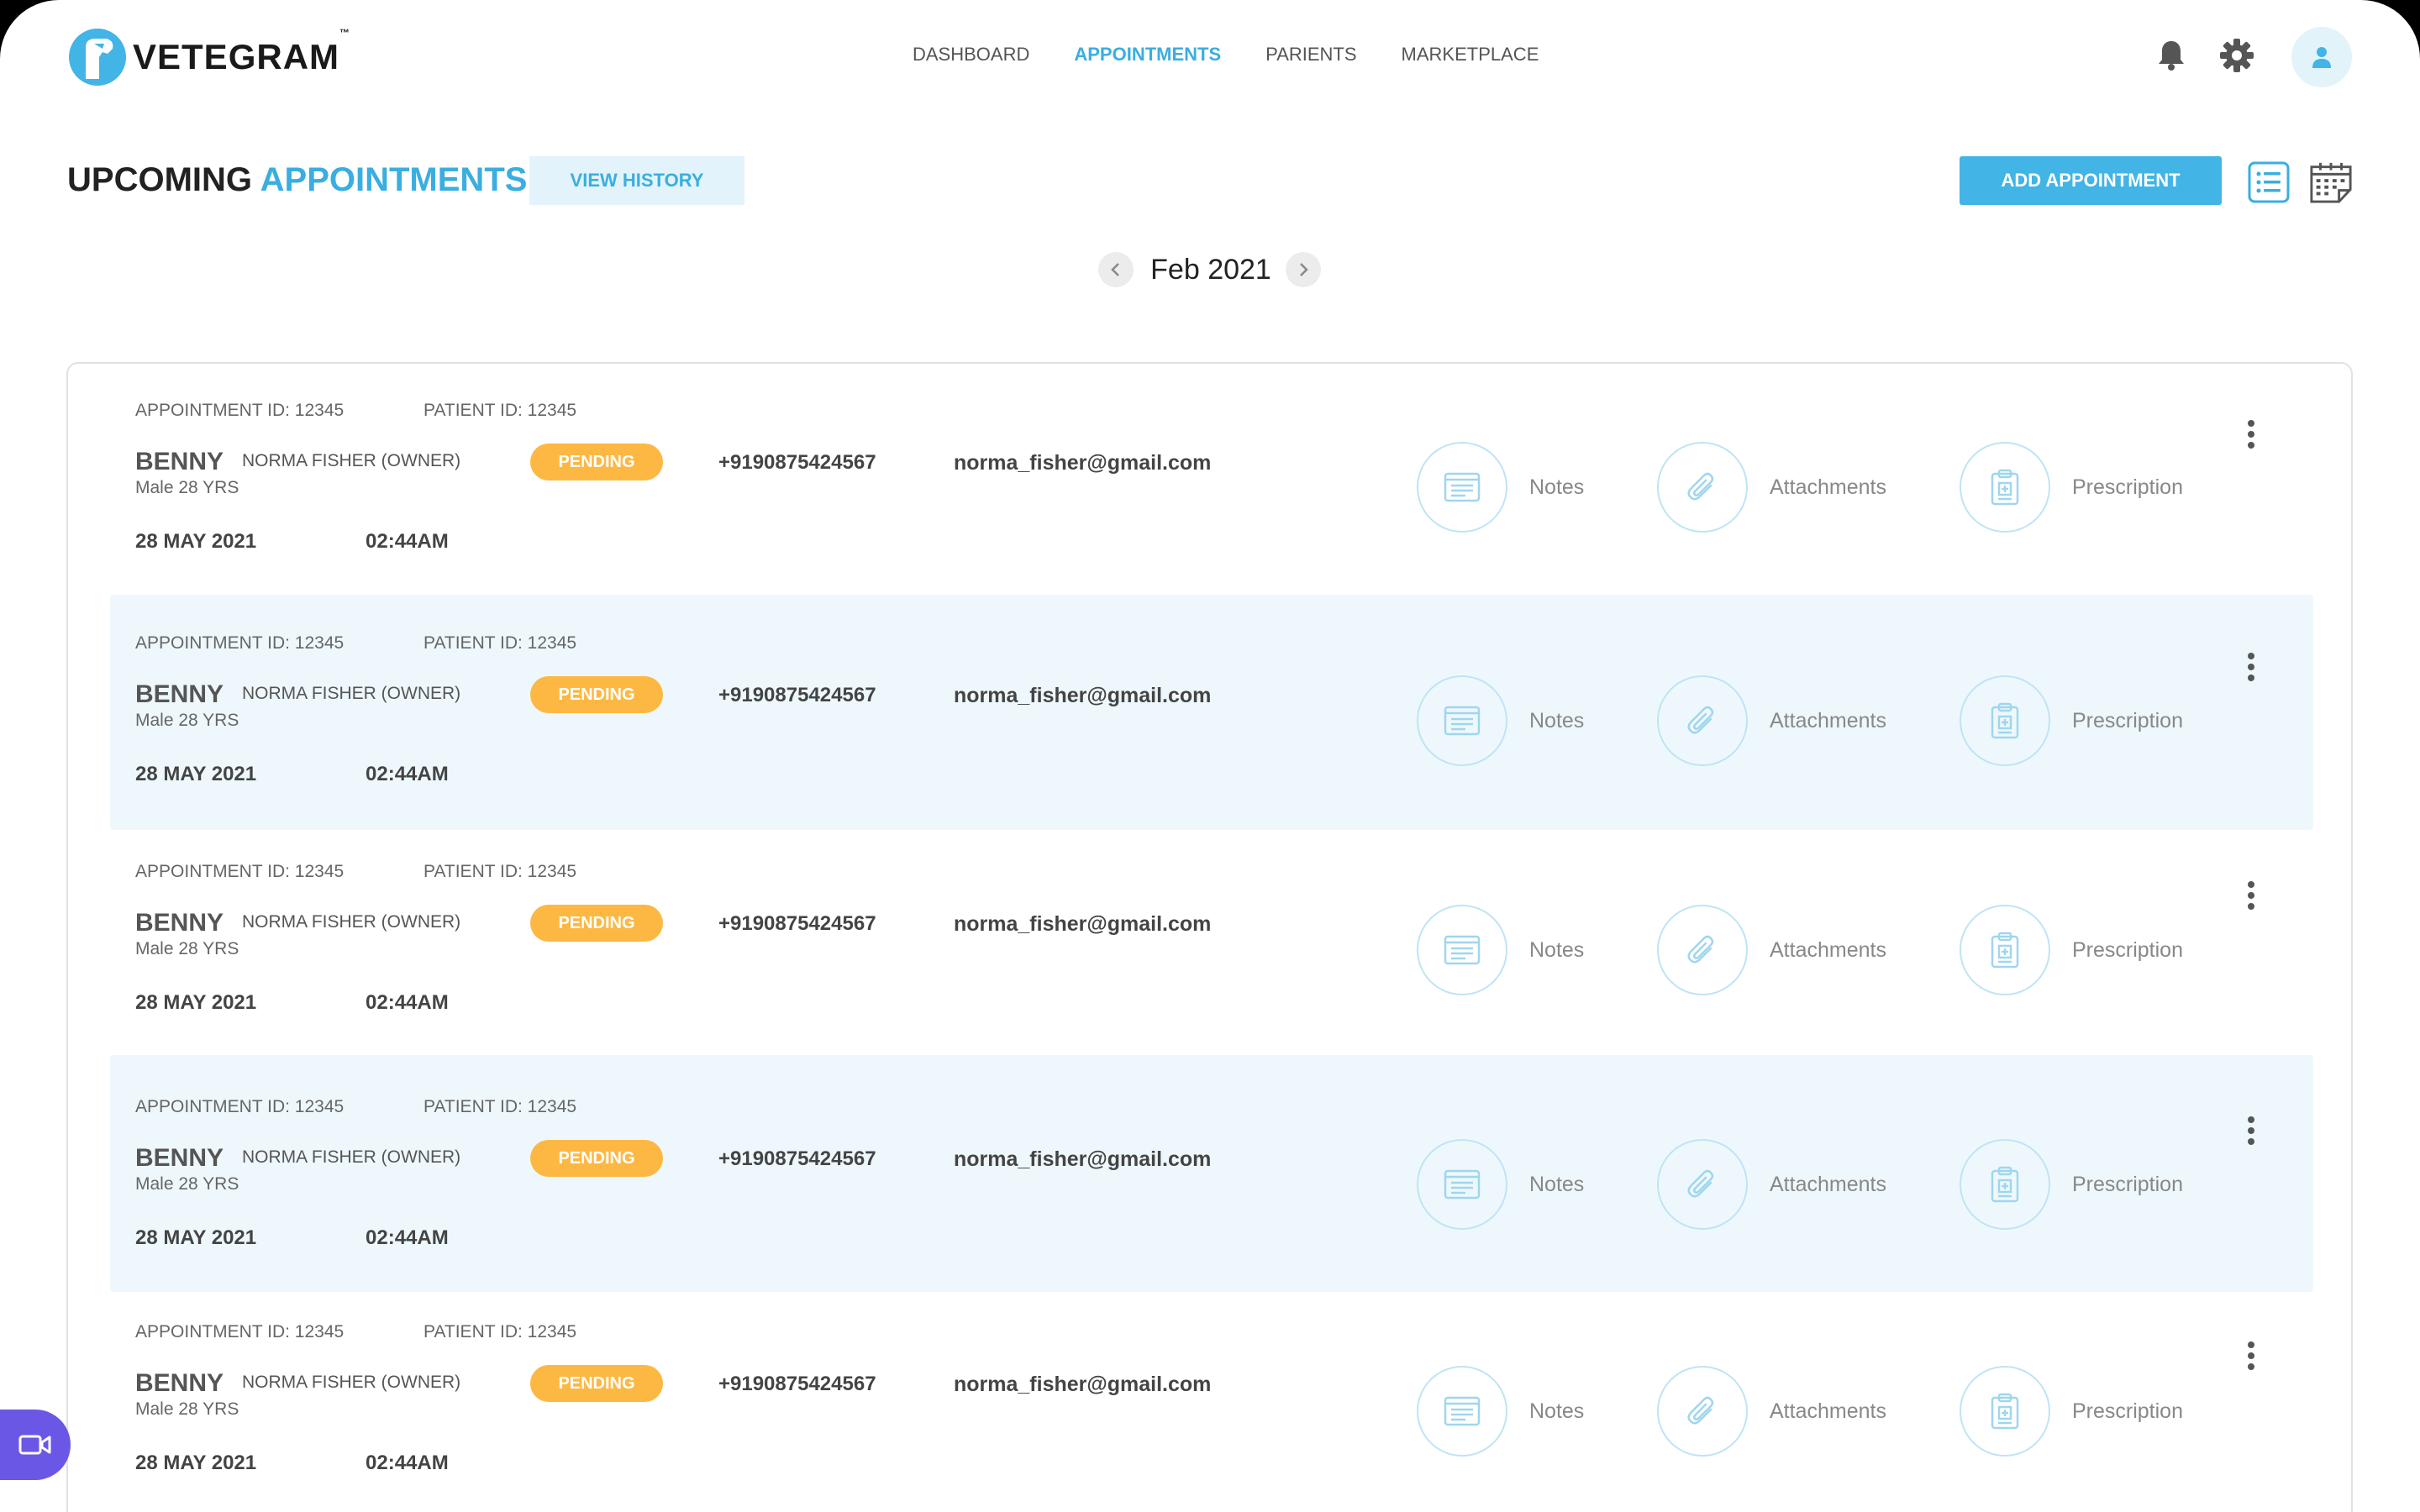 Image resolution: width=2420 pixels, height=1512 pixels. I want to click on calendar-view-icon, so click(2331, 182).